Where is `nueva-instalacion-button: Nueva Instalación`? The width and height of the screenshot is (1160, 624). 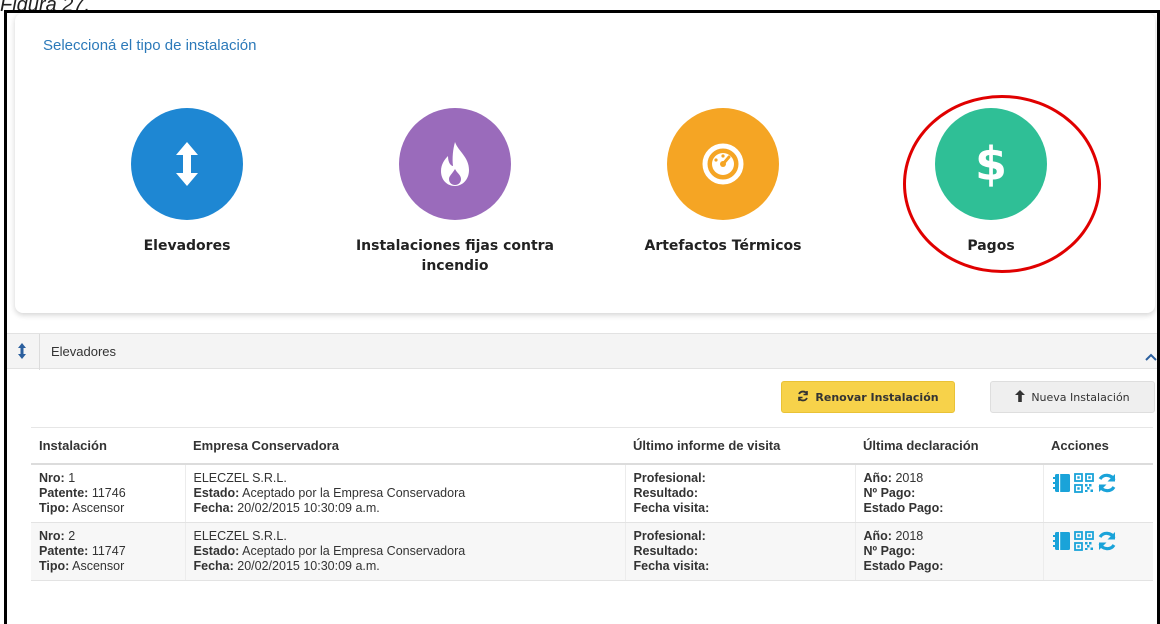 nueva-instalacion-button: Nueva Instalación is located at coordinates (1072, 397).